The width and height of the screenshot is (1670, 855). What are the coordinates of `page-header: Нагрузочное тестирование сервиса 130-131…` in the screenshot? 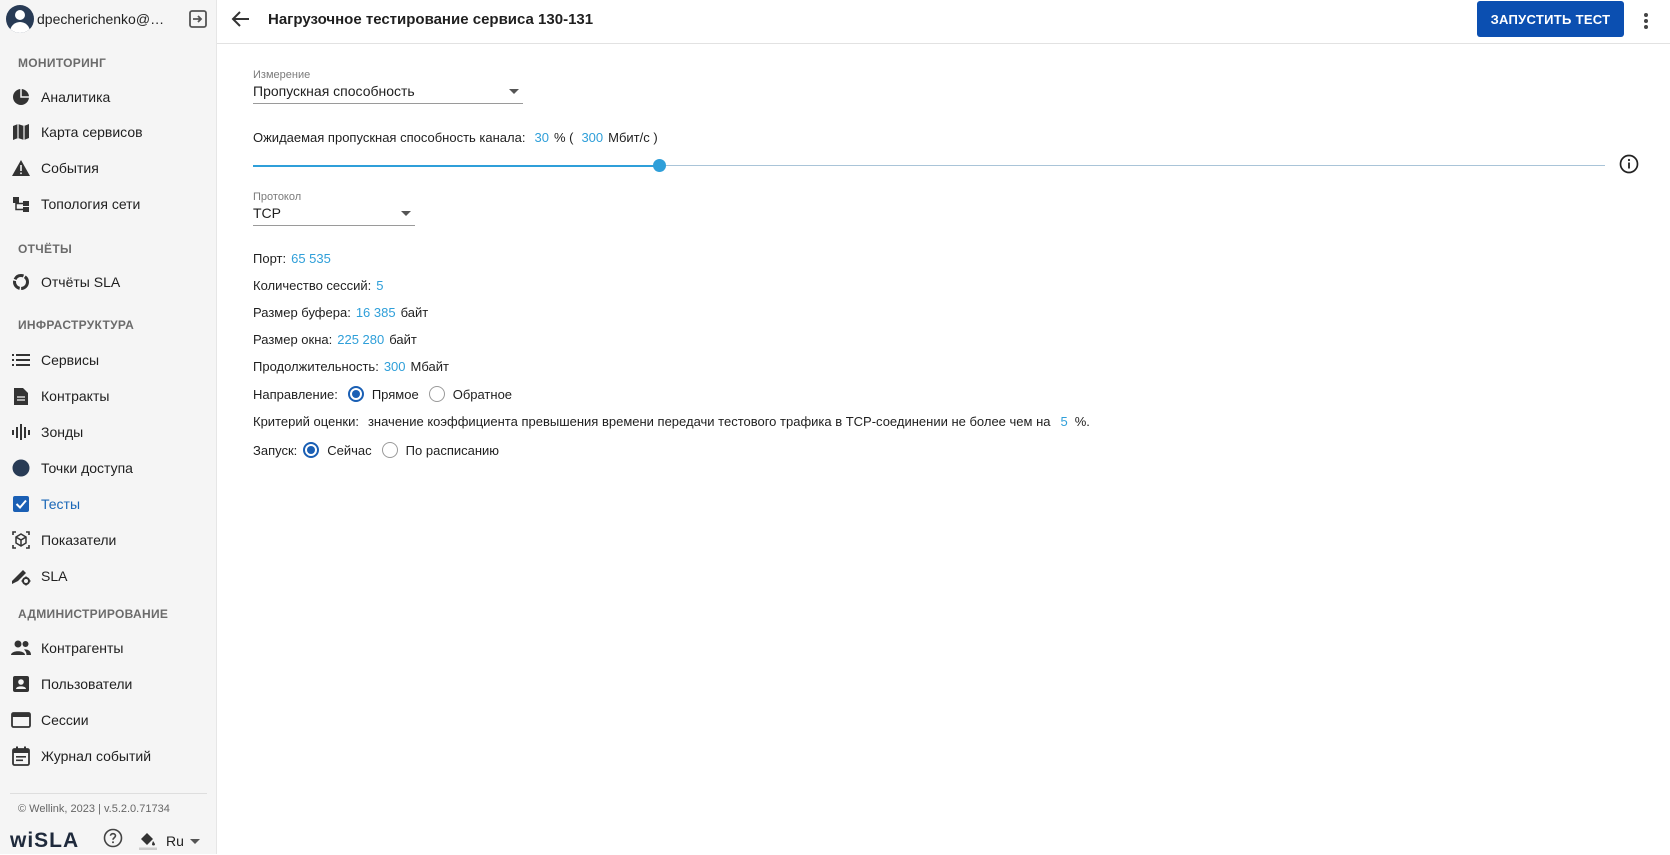 It's located at (943, 22).